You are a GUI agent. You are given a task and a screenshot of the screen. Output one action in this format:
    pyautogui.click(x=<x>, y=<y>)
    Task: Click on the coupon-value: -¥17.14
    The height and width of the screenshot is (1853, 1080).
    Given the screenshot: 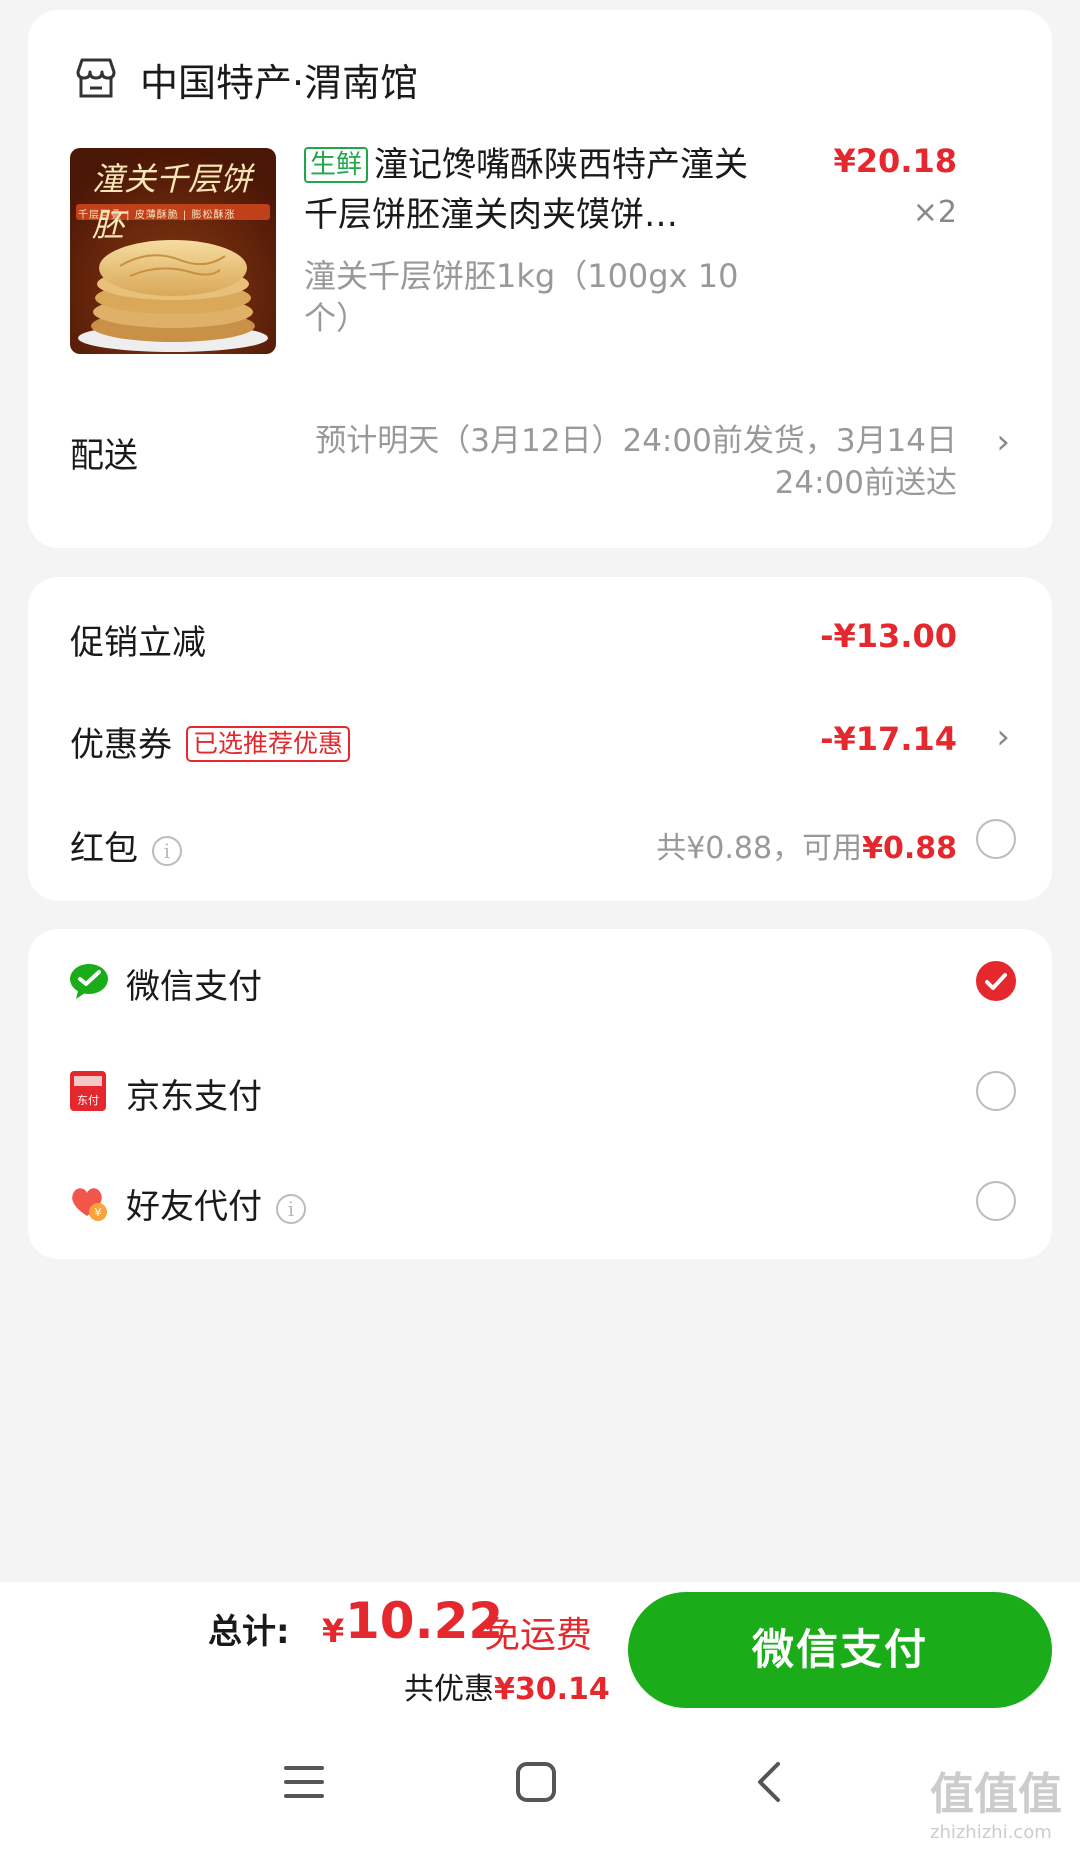 What is the action you would take?
    pyautogui.click(x=888, y=739)
    